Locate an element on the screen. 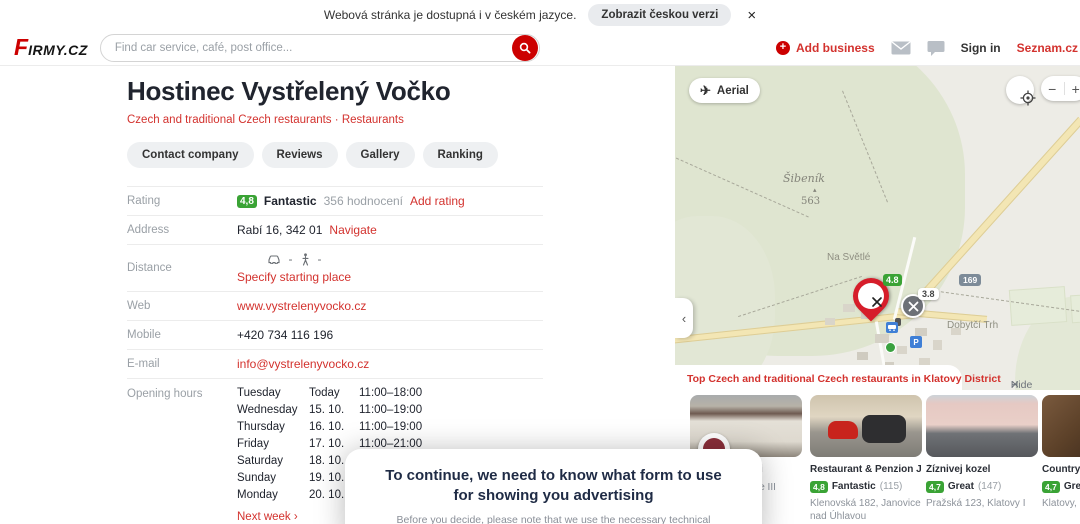 Image resolution: width=1080 pixels, height=524 pixels. close-icon: × is located at coordinates (751, 15).